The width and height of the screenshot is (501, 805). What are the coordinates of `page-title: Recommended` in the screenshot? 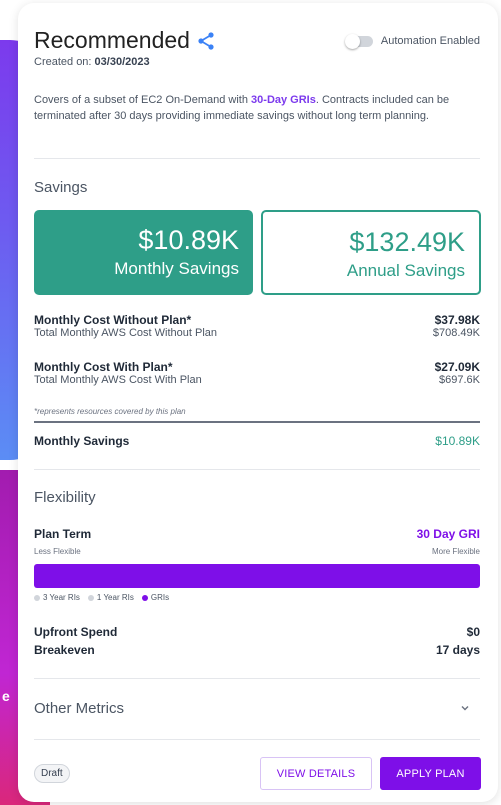 It's located at (112, 40).